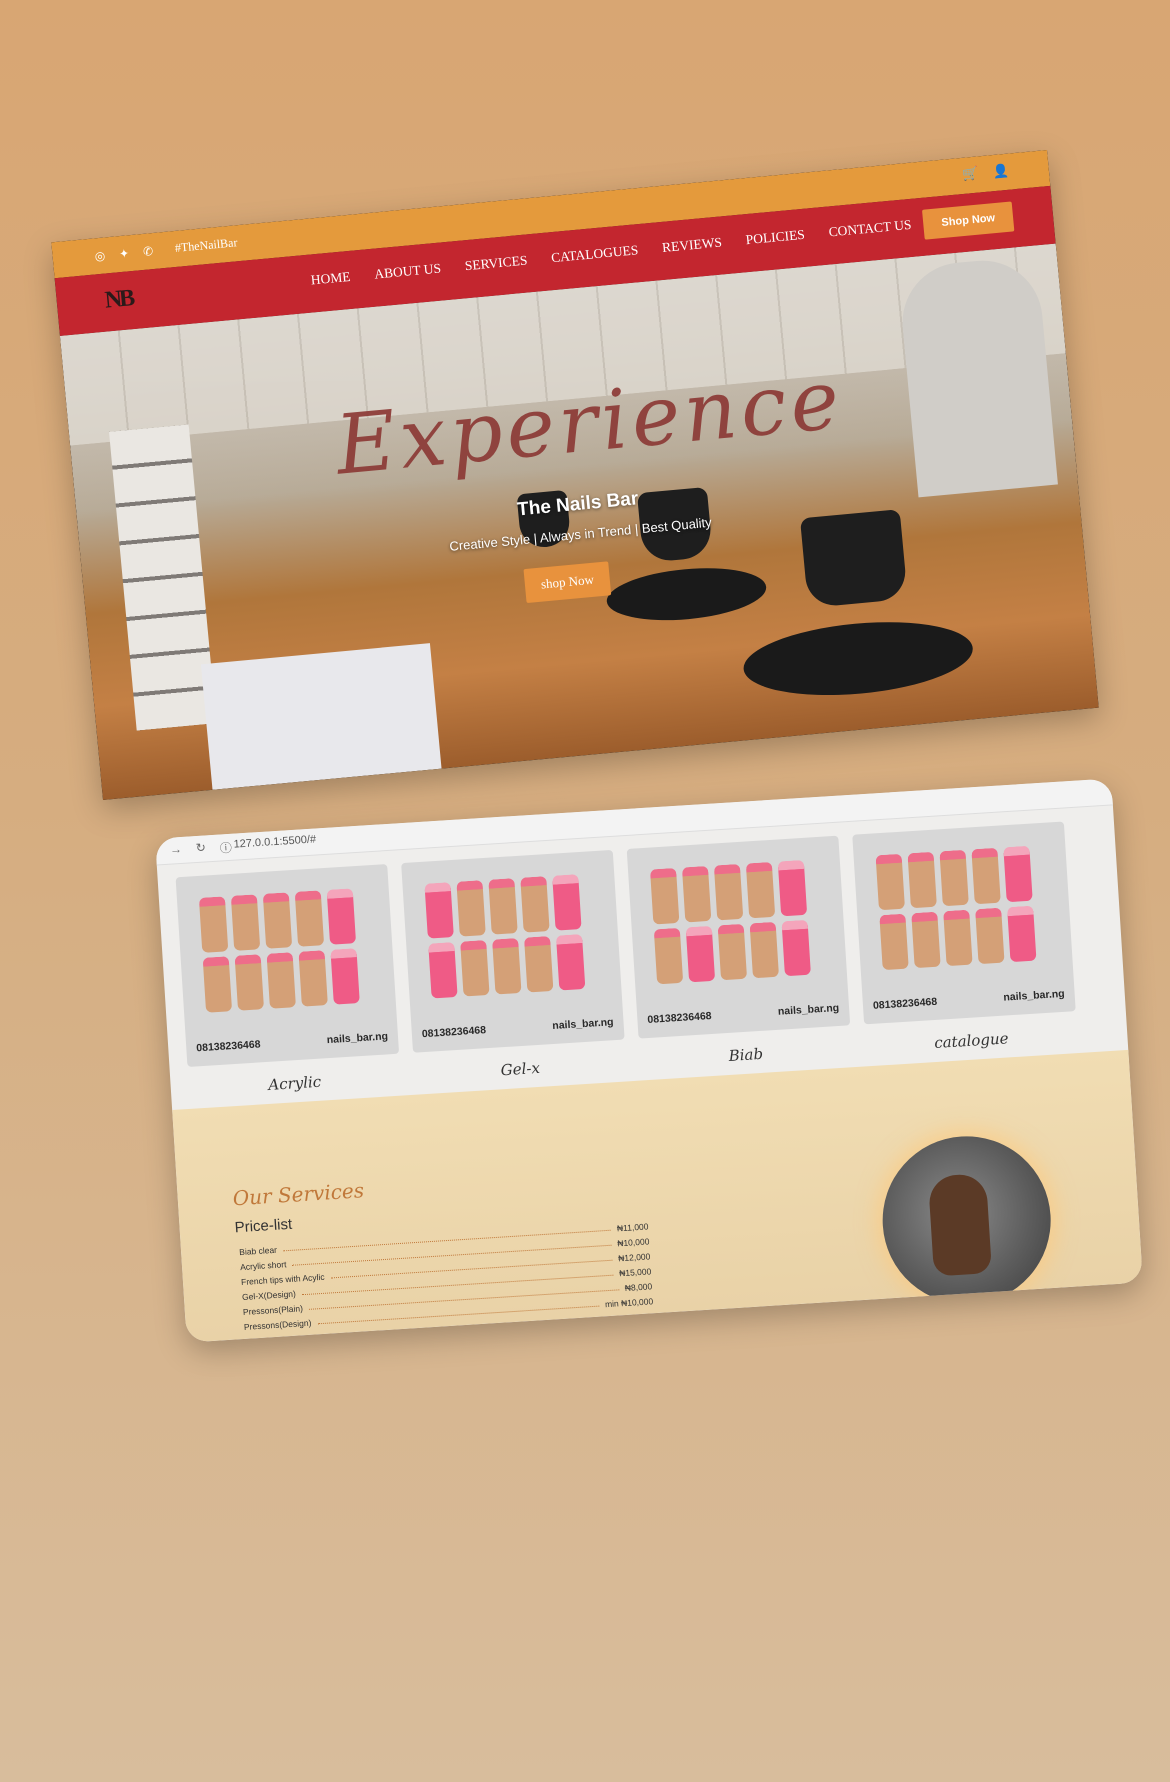 This screenshot has height=1782, width=1170. I want to click on salon-chair, so click(853, 559).